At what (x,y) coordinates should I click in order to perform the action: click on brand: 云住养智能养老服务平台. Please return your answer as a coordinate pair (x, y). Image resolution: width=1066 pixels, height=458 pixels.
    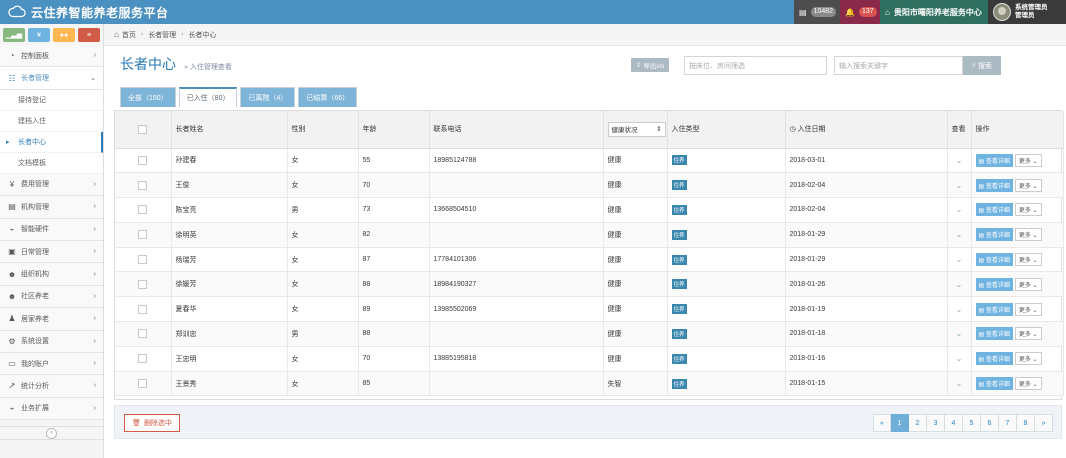
    Looking at the image, I should click on (88, 12).